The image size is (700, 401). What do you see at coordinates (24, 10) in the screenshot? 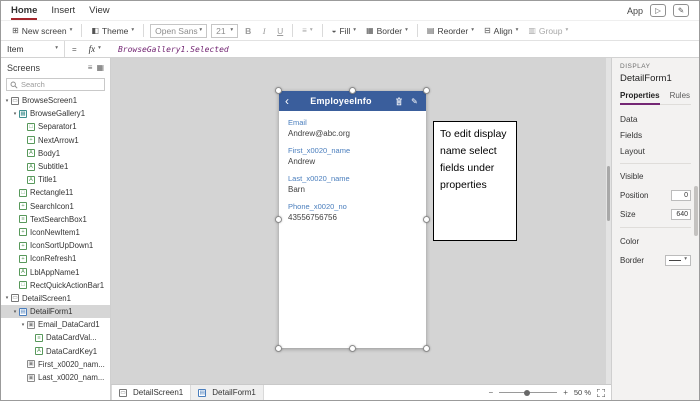
I see `menu-tab-home: Home` at bounding box center [24, 10].